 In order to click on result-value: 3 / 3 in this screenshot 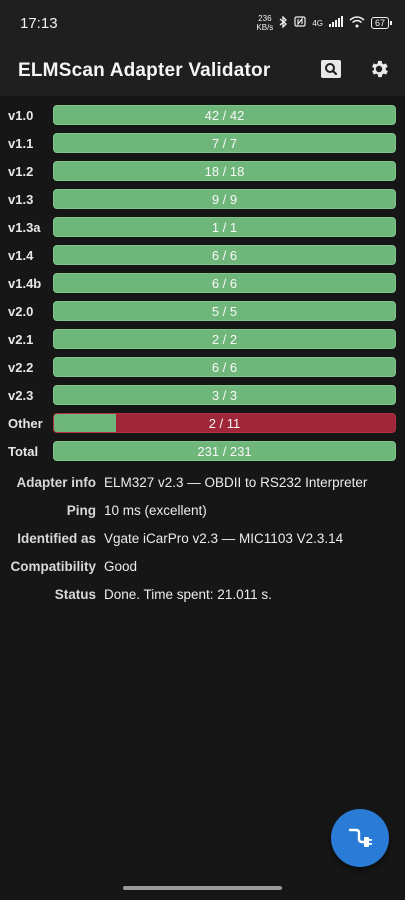, I will do `click(224, 395)`.